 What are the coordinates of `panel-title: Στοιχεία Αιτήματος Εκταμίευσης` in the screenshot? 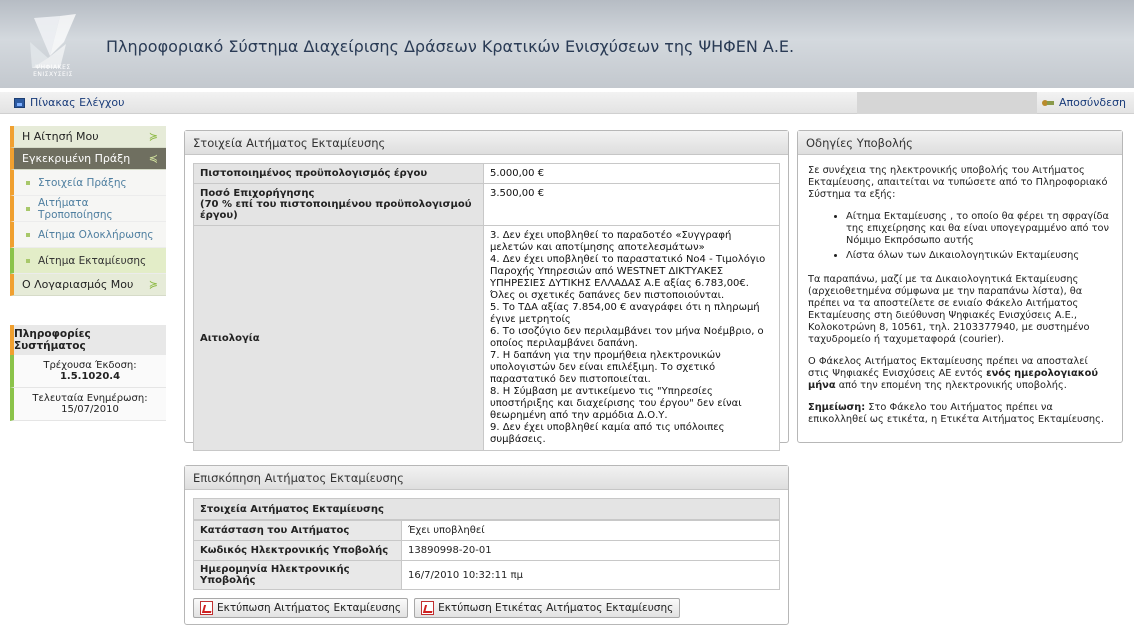 It's located at (486, 143).